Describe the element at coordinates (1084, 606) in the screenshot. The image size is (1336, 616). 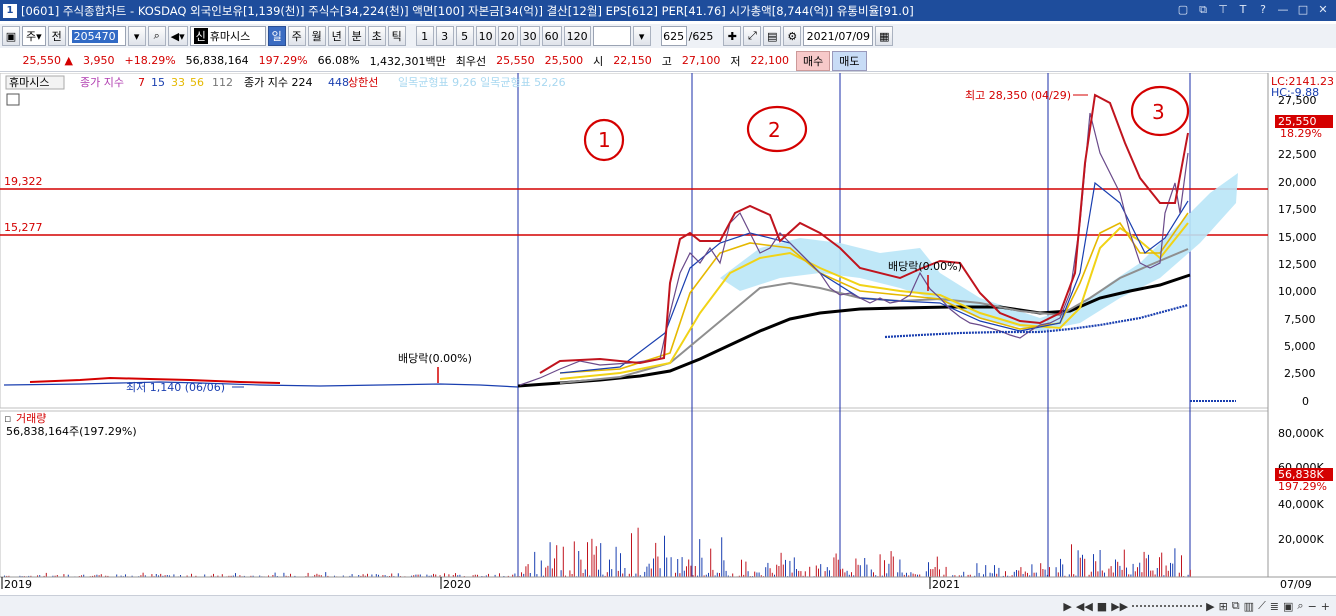
I see `rewind-icon: ◀◀` at that location.